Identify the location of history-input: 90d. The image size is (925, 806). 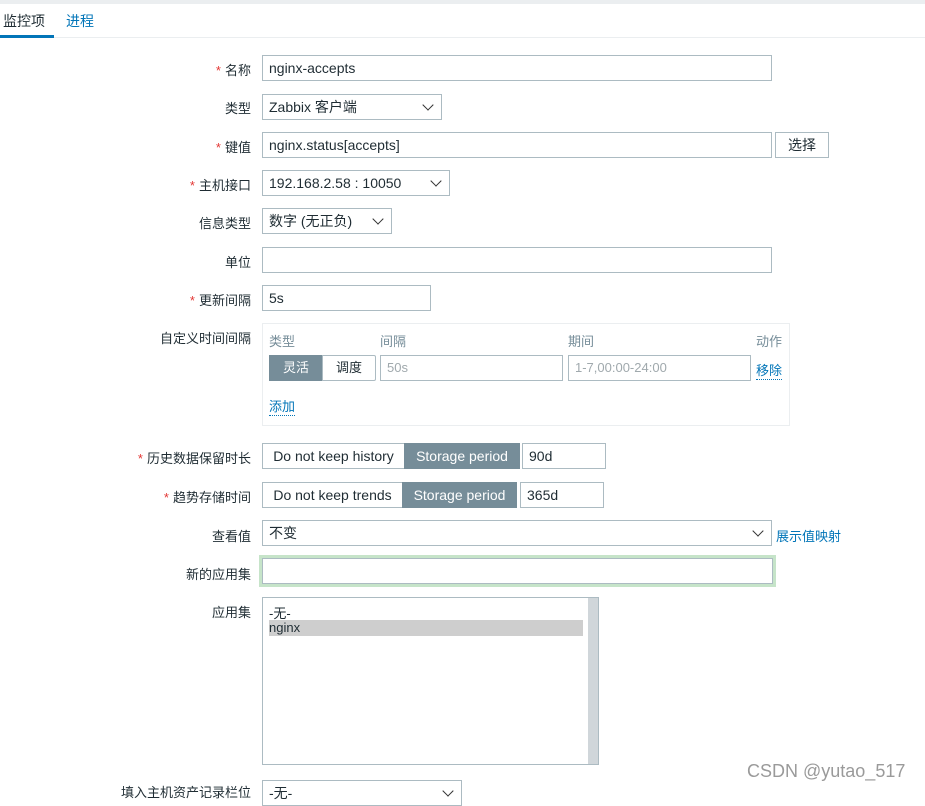
(564, 456).